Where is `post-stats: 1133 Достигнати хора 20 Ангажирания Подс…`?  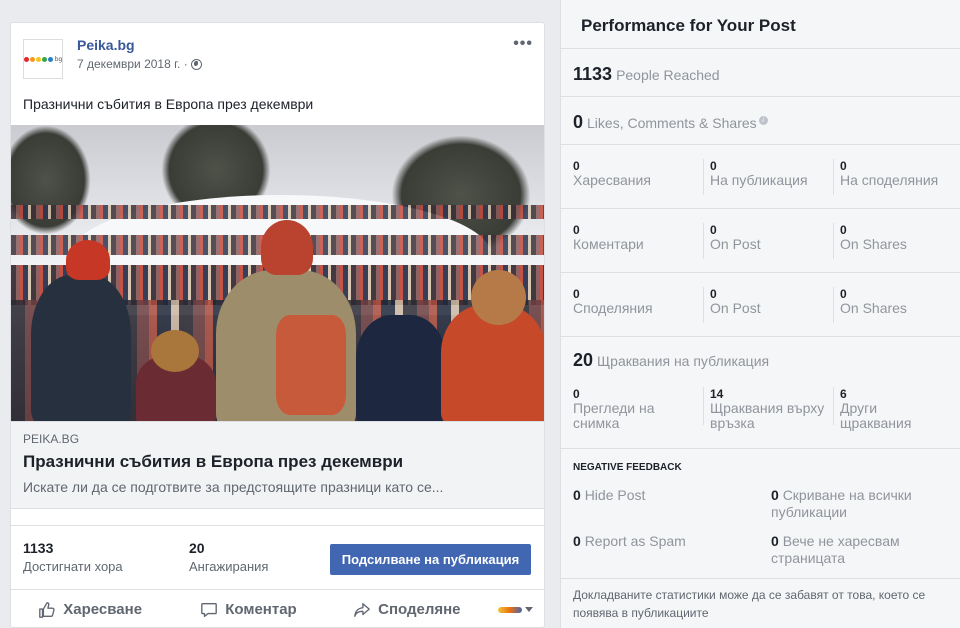
post-stats: 1133 Достигнати хора 20 Ангажирания Подс… is located at coordinates (277, 554).